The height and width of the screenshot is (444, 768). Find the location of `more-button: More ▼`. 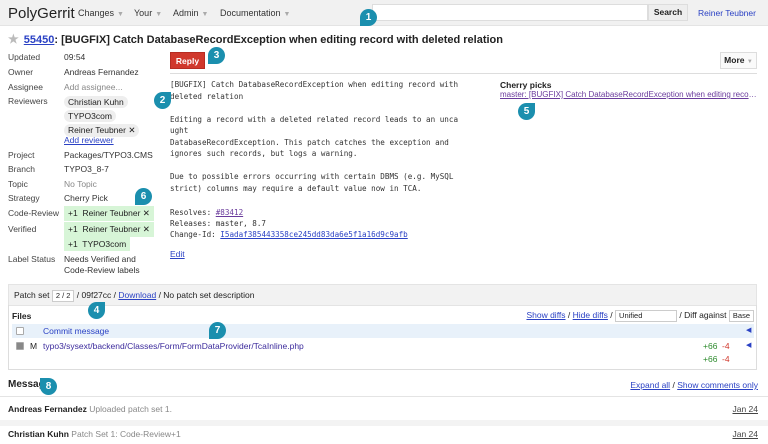

more-button: More ▼ is located at coordinates (738, 60).